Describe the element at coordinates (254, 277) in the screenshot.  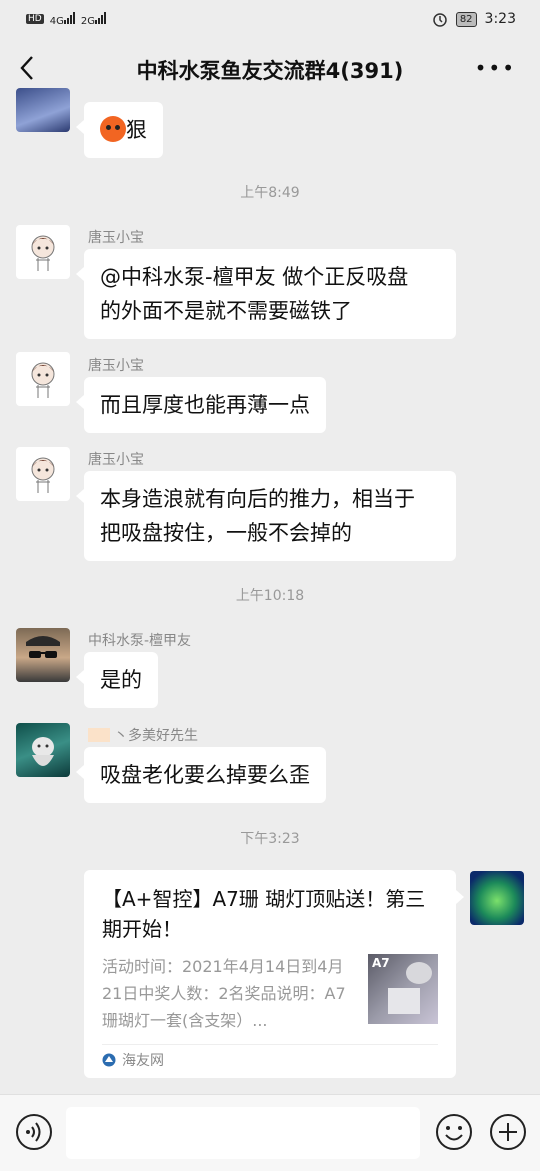
I see `message-text-line: @中科水泵-檀甲友 做个正反吸盘` at that location.